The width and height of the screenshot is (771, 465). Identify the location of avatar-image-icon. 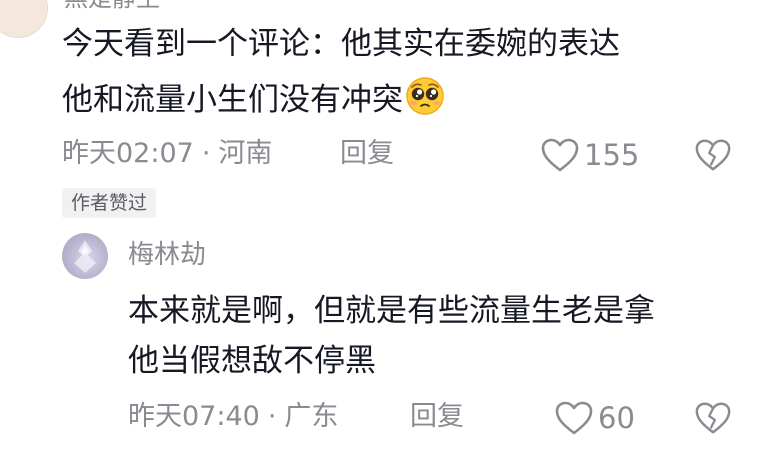
(85, 256).